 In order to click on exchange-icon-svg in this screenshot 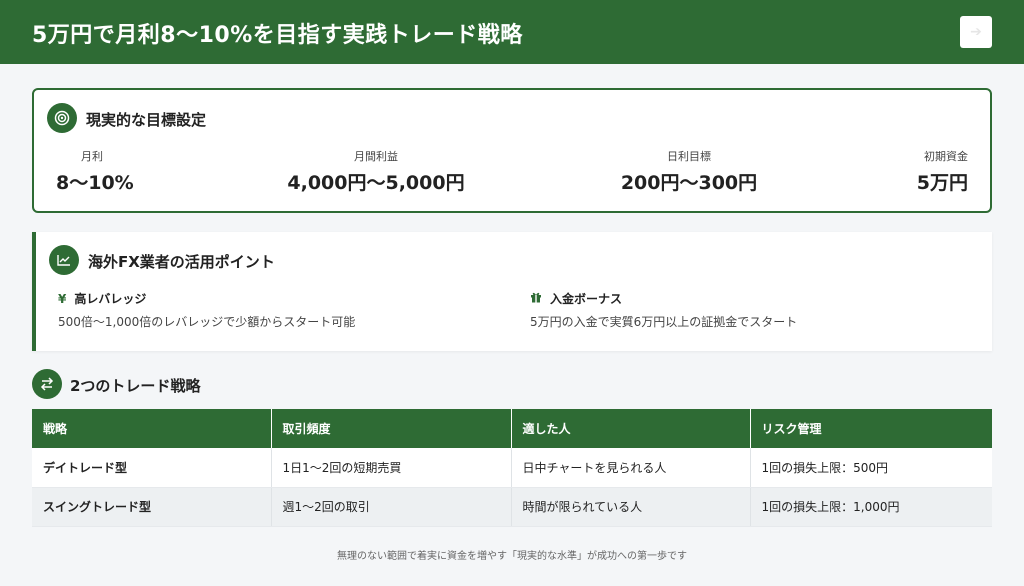, I will do `click(47, 384)`.